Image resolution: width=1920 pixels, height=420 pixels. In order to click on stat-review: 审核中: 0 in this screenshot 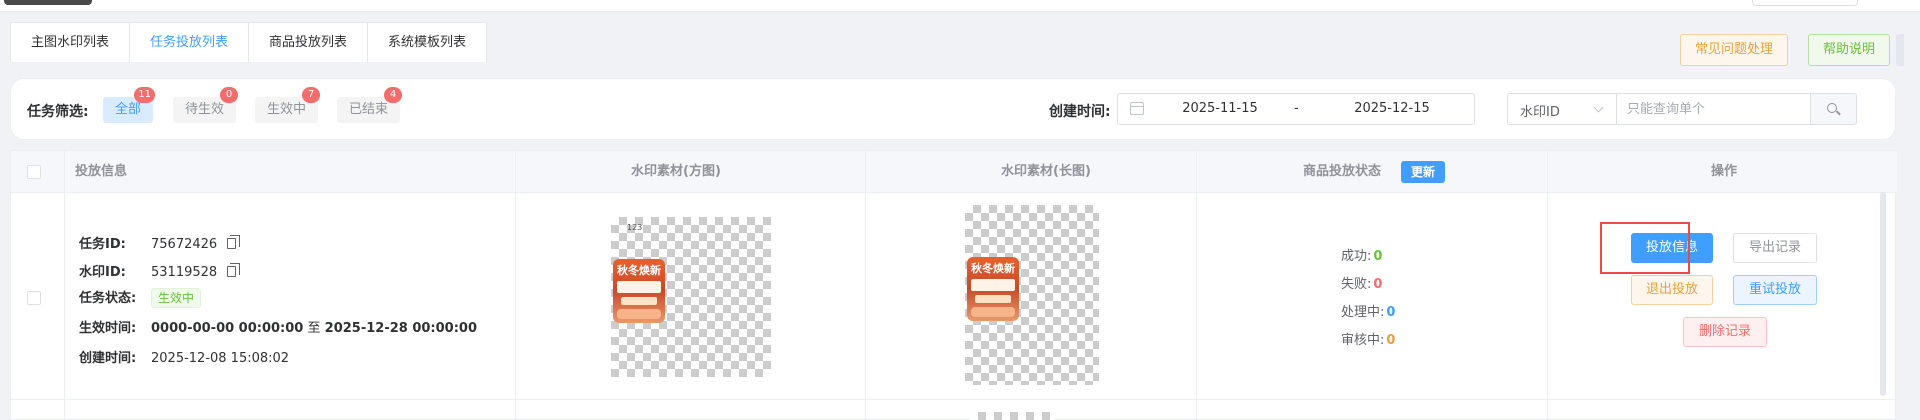, I will do `click(1368, 338)`.